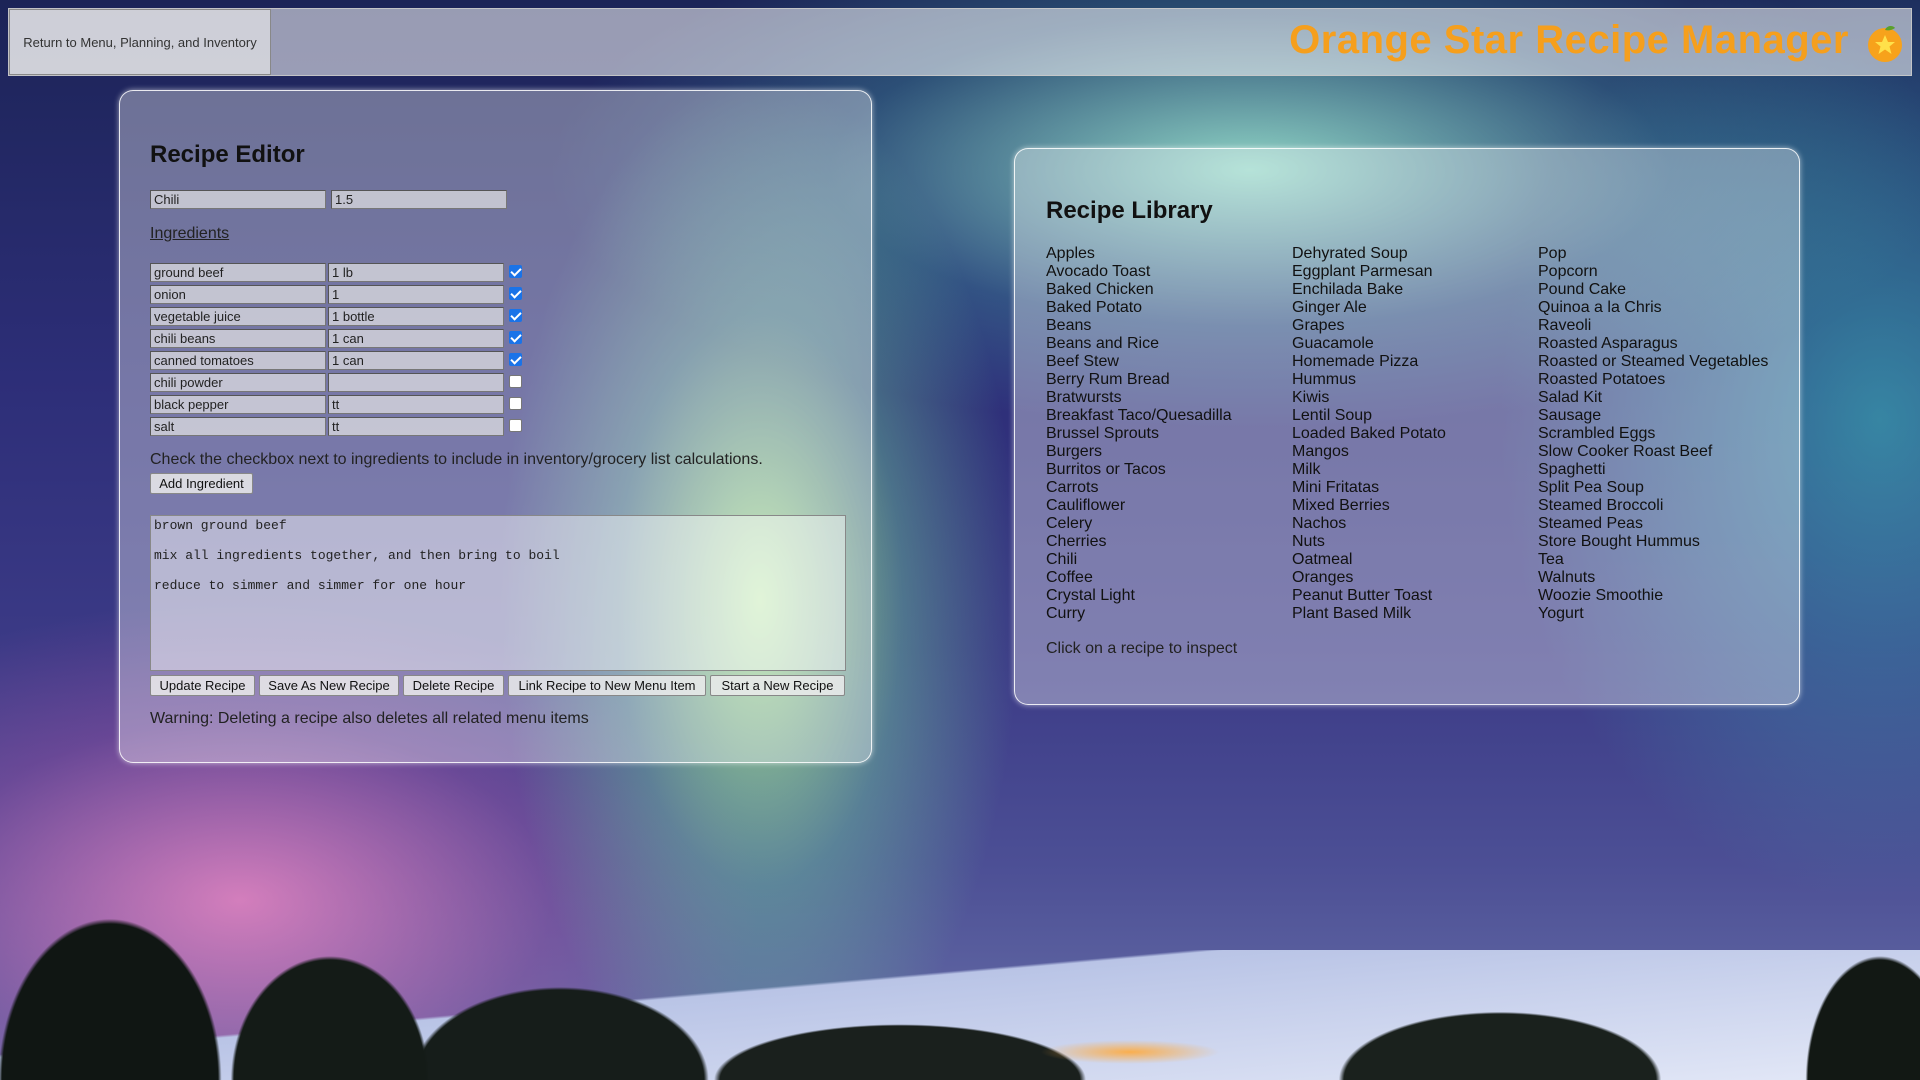 This screenshot has width=1920, height=1080. Describe the element at coordinates (1369, 488) in the screenshot. I see `recipe-library-item: Mini Fritatas` at that location.